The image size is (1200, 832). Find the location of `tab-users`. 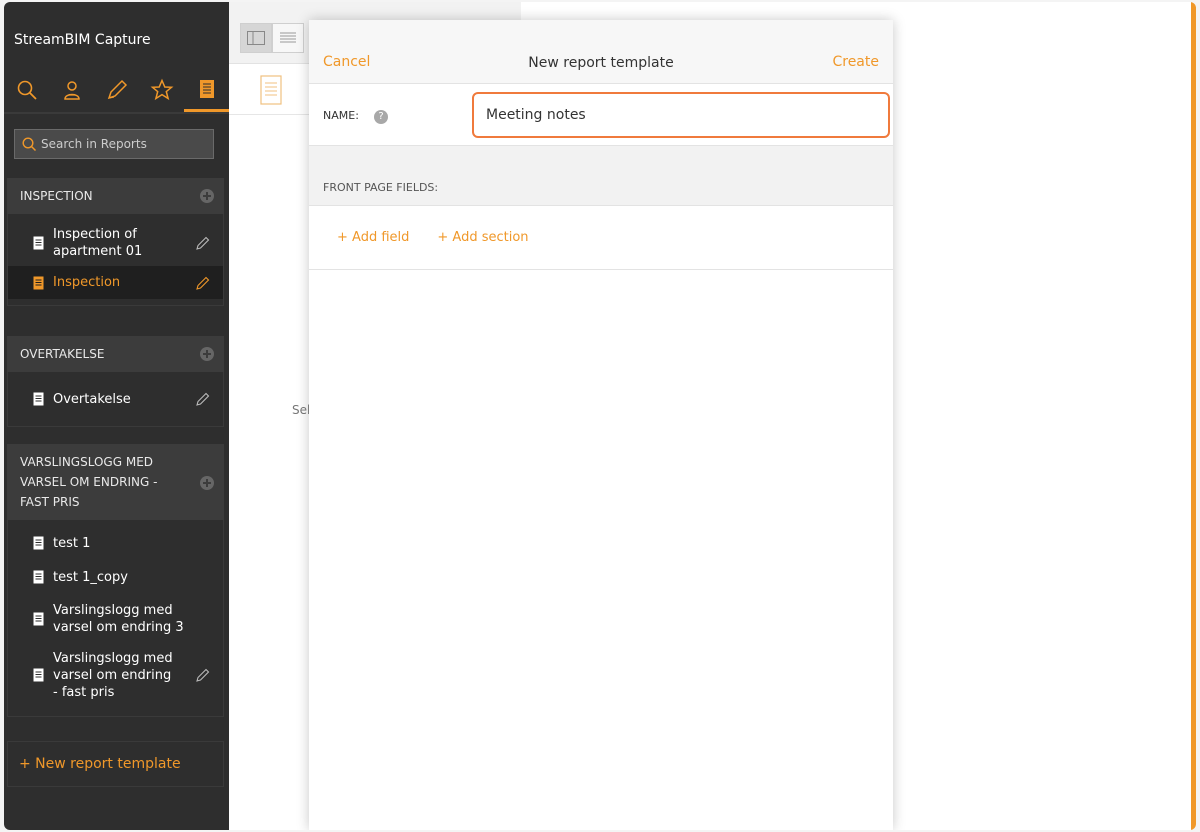

tab-users is located at coordinates (71, 90).